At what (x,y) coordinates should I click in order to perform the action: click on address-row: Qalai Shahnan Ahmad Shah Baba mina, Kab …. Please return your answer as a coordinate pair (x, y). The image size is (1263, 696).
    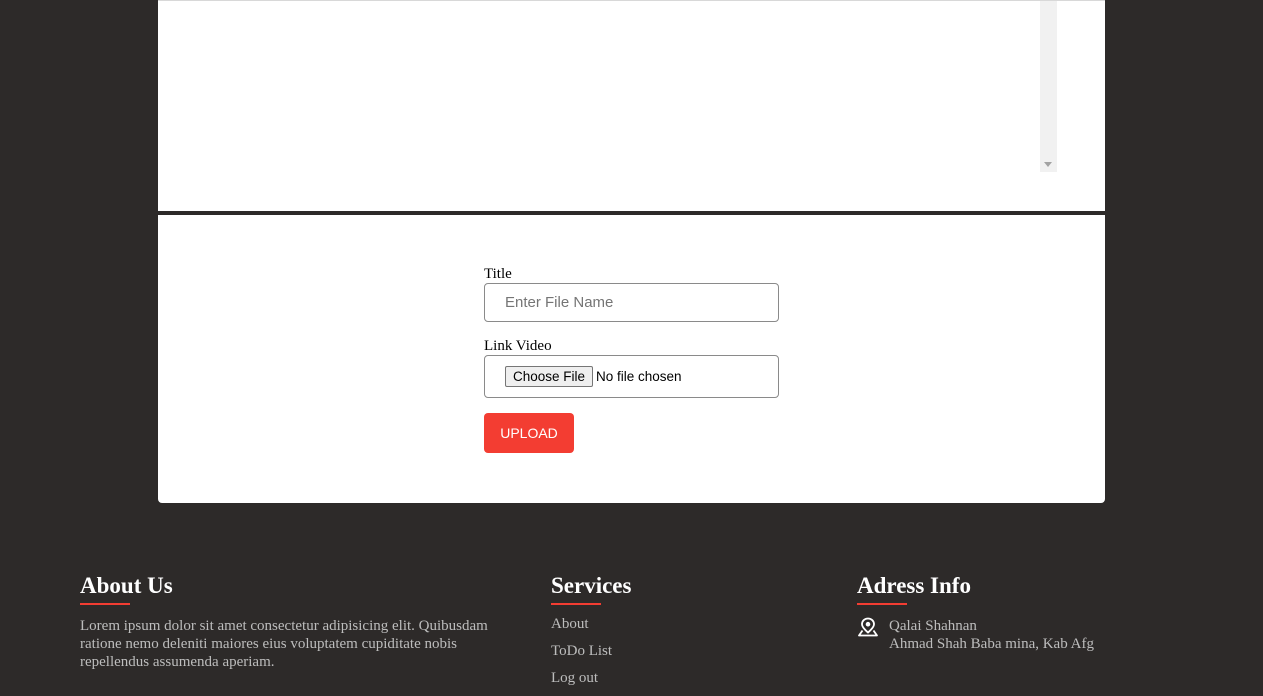
    Looking at the image, I should click on (977, 635).